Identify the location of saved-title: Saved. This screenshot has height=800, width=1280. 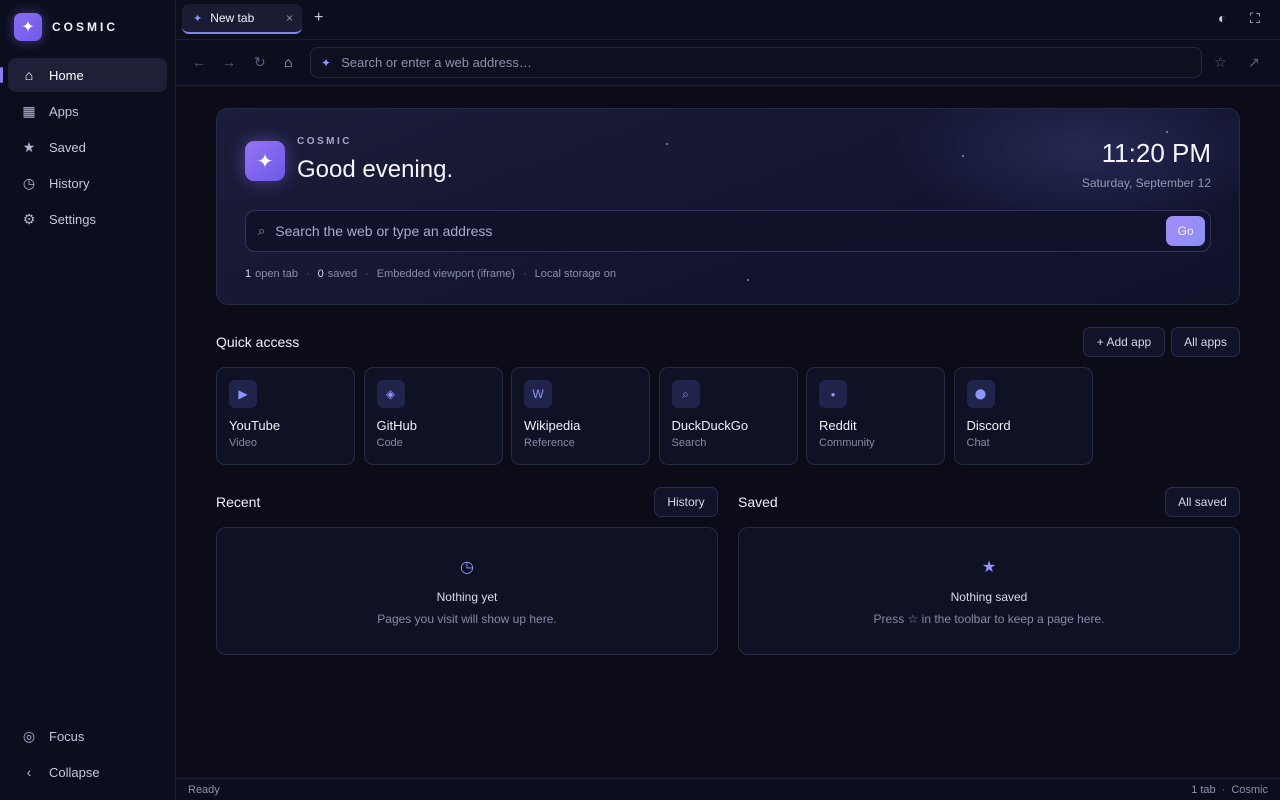
(758, 502).